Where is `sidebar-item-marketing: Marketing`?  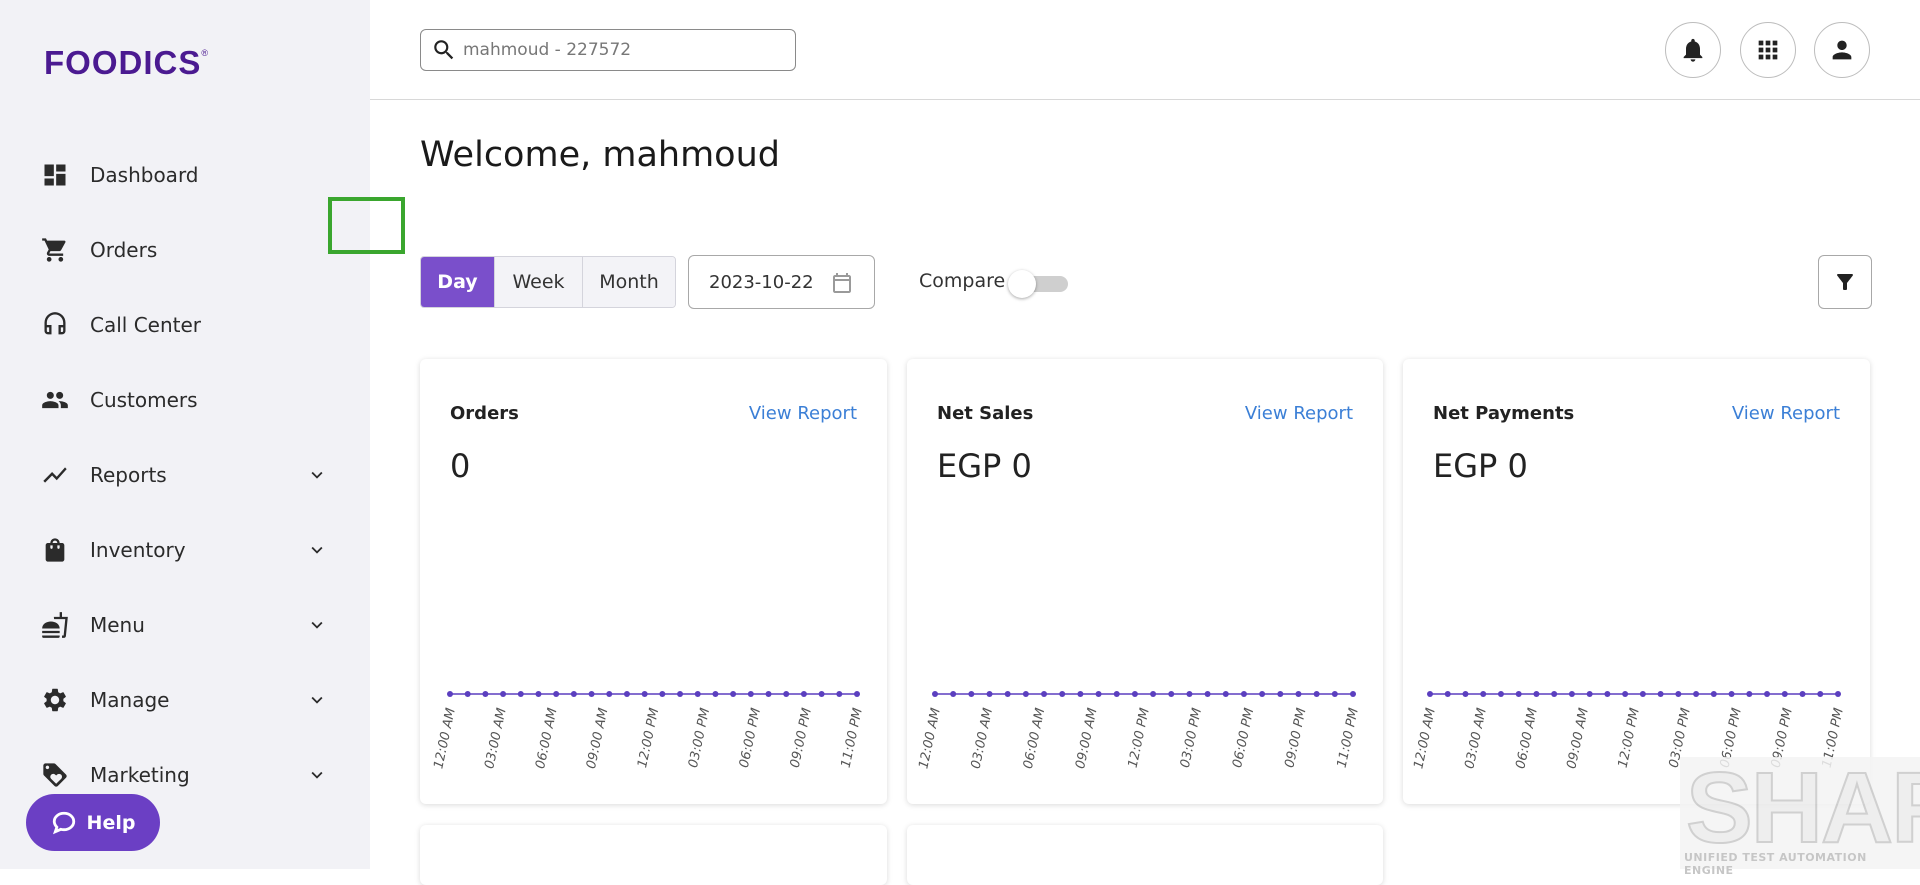 sidebar-item-marketing: Marketing is located at coordinates (190, 775).